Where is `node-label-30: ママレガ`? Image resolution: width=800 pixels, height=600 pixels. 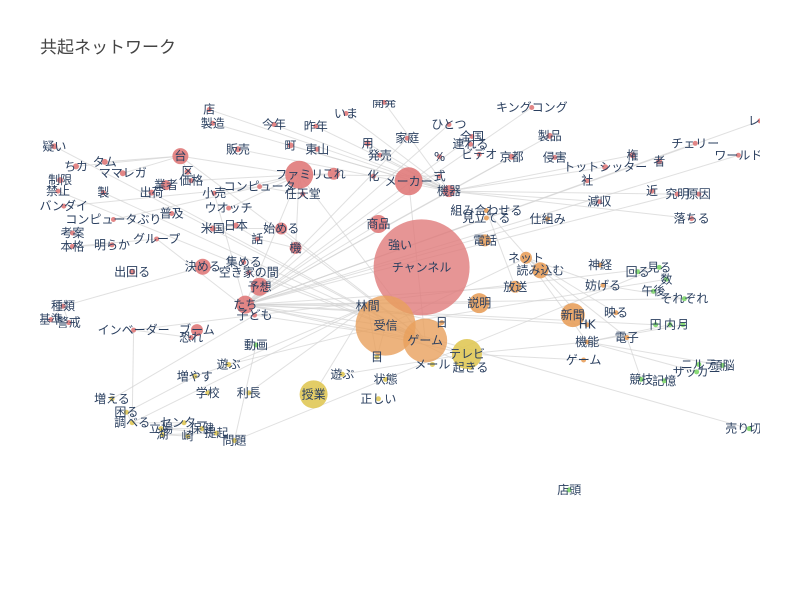
node-label-30: ママレガ is located at coordinates (123, 173).